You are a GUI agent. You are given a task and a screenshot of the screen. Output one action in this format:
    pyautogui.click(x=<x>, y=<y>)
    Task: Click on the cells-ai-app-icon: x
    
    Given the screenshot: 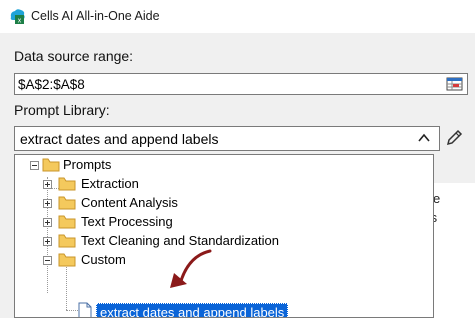 What is the action you would take?
    pyautogui.click(x=17, y=17)
    